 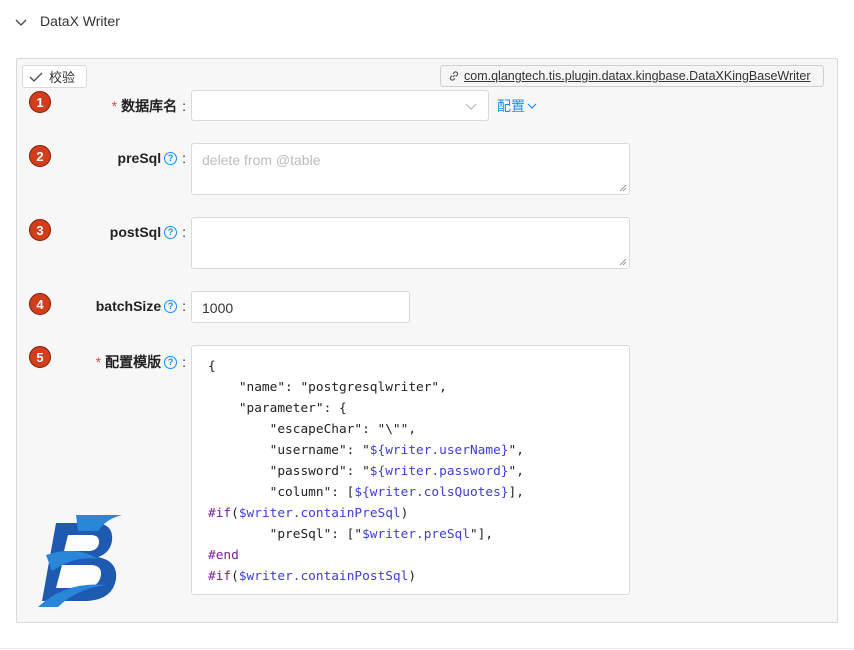 What do you see at coordinates (511, 106) in the screenshot?
I see `config-link-label: 配置` at bounding box center [511, 106].